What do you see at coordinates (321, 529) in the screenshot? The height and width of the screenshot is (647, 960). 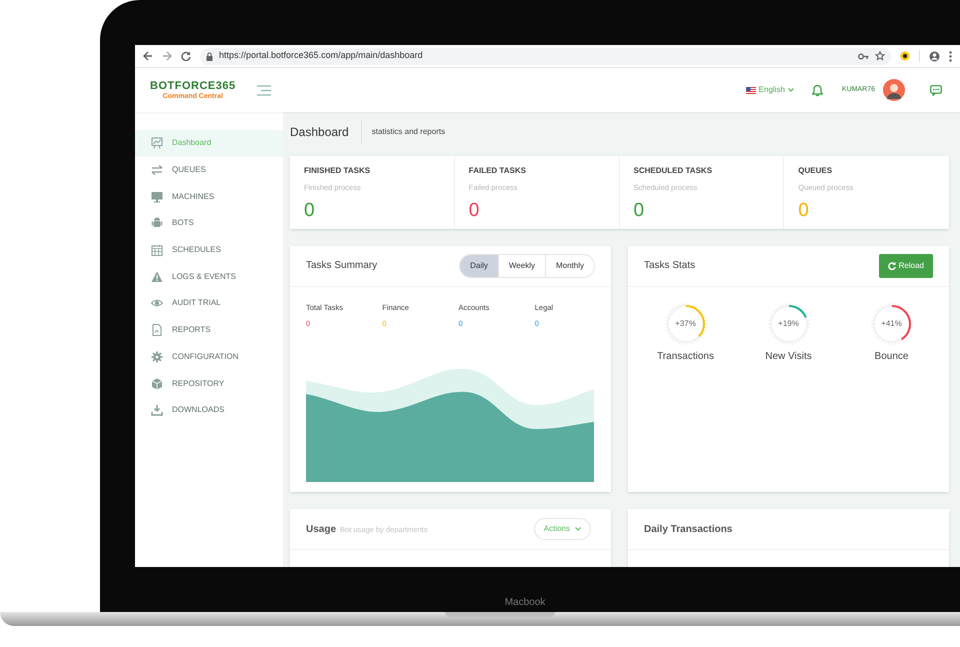 I see `panel-title: Usage` at bounding box center [321, 529].